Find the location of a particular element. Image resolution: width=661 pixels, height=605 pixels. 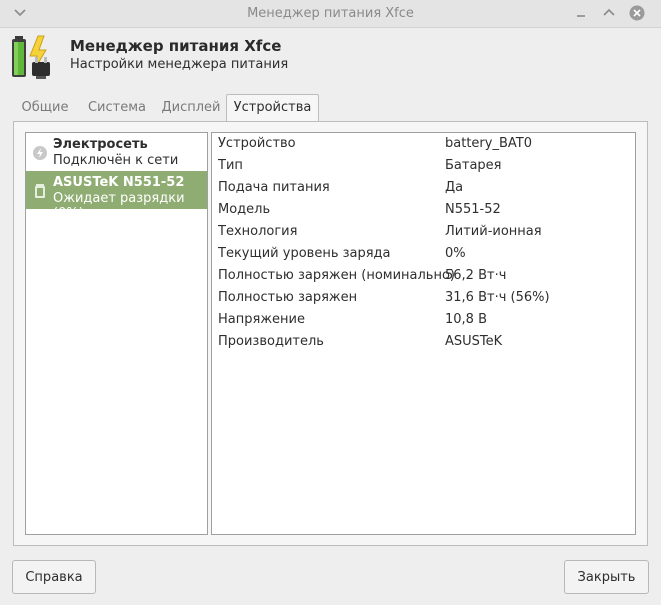

detail-key: Подача питания is located at coordinates (274, 187).